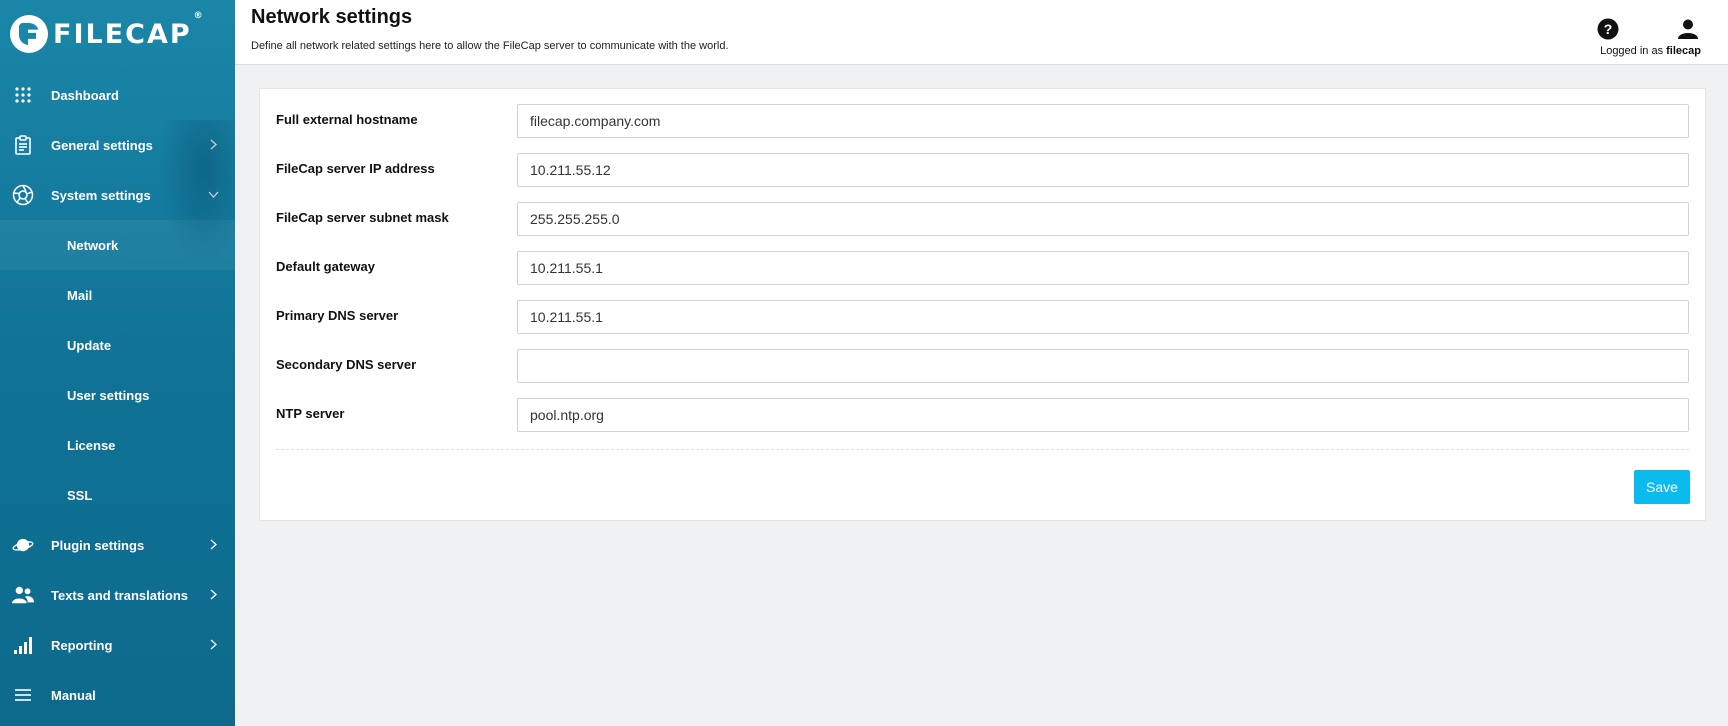 The height and width of the screenshot is (726, 1728). I want to click on sidebar-item-general-settings: General settings, so click(117, 145).